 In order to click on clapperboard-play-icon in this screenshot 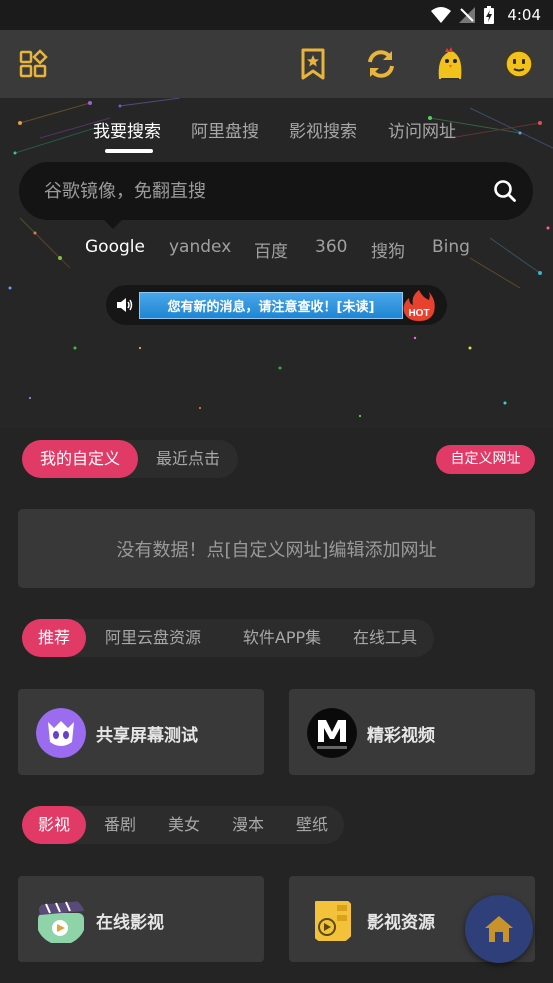, I will do `click(61, 920)`.